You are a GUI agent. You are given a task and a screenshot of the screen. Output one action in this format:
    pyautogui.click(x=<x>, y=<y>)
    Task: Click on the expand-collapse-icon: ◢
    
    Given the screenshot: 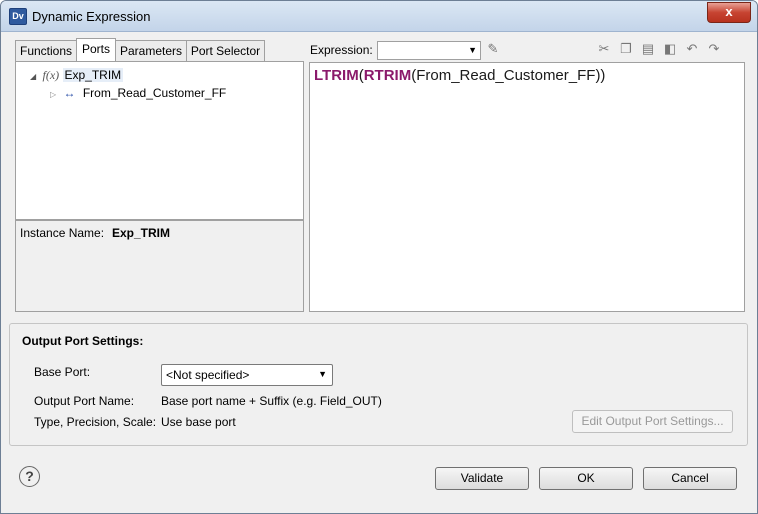 What is the action you would take?
    pyautogui.click(x=33, y=76)
    